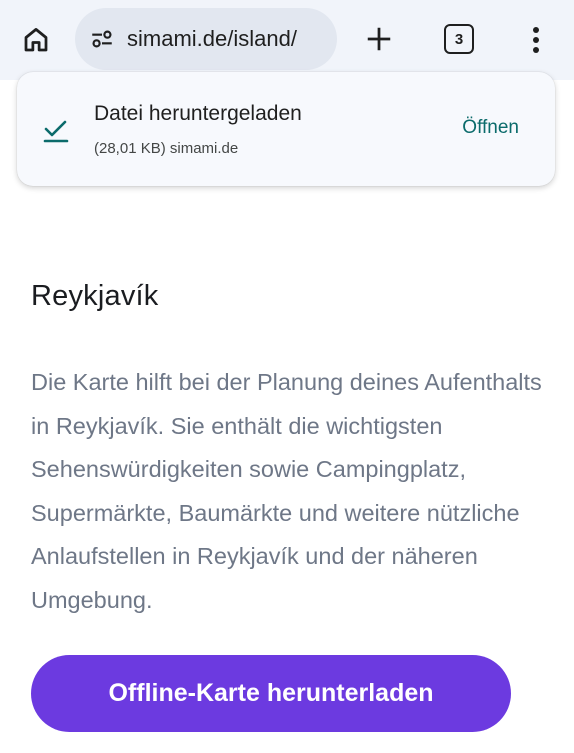 The height and width of the screenshot is (753, 574). I want to click on new-tab-button, so click(379, 39).